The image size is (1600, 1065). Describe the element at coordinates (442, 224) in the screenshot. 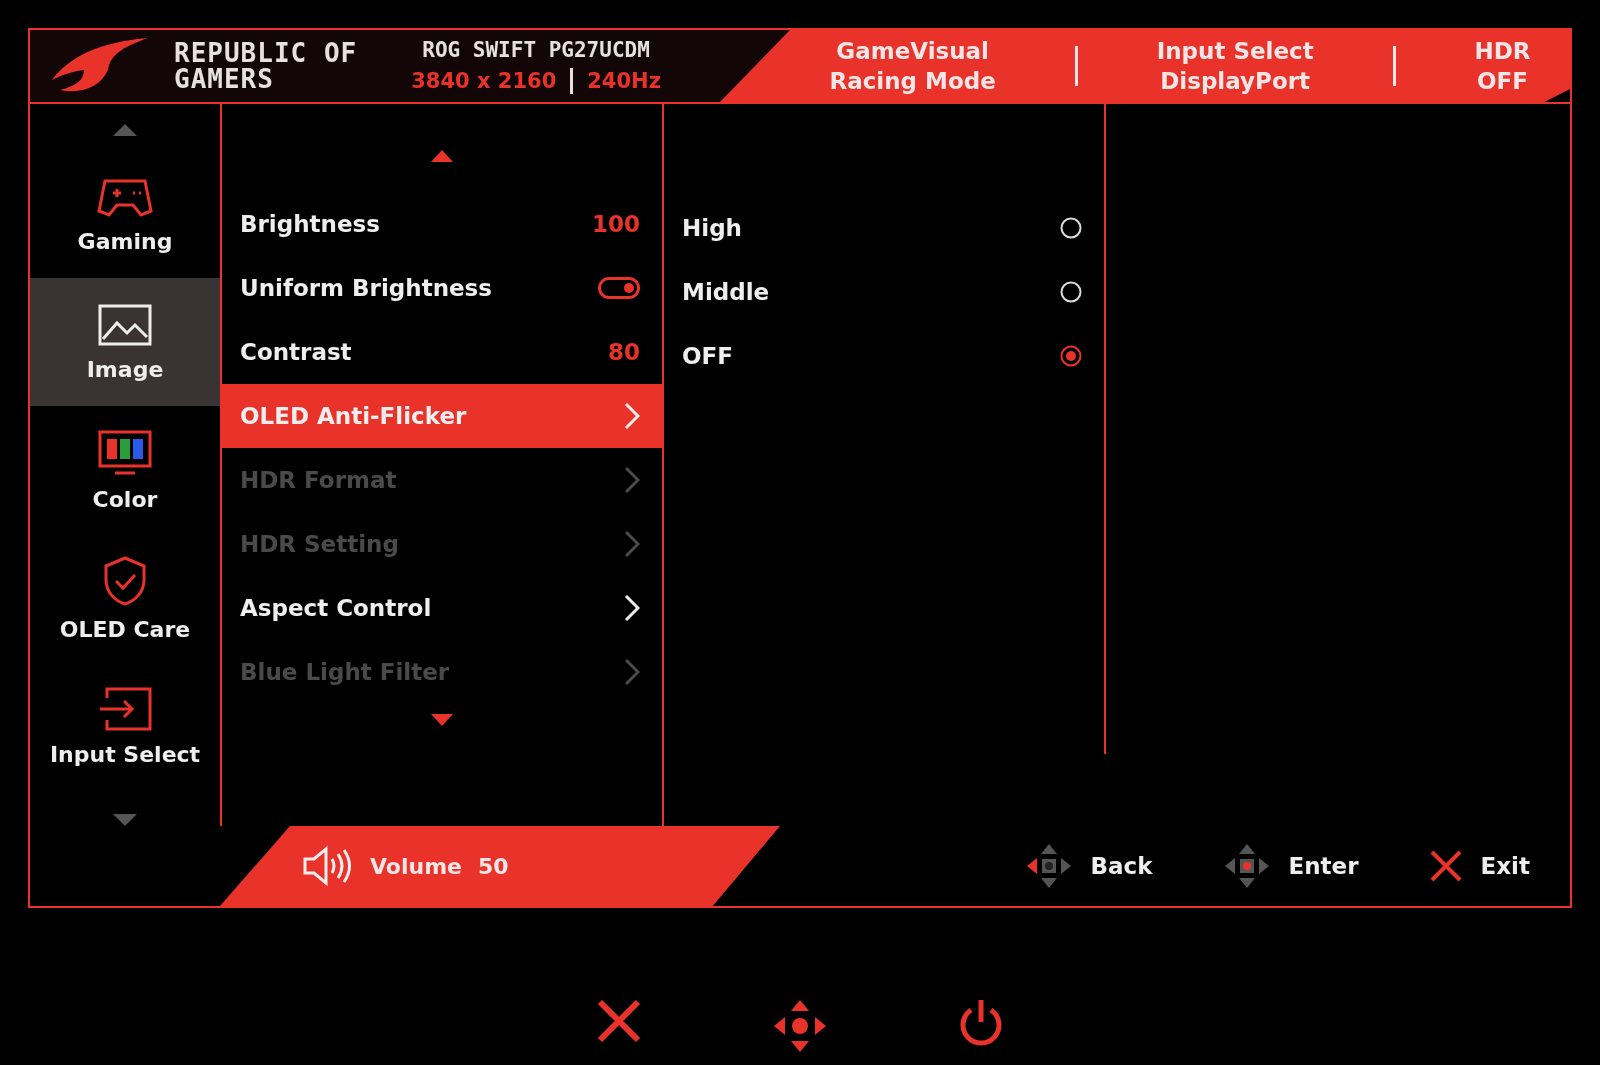

I see `menu-item: Brightness 100` at that location.